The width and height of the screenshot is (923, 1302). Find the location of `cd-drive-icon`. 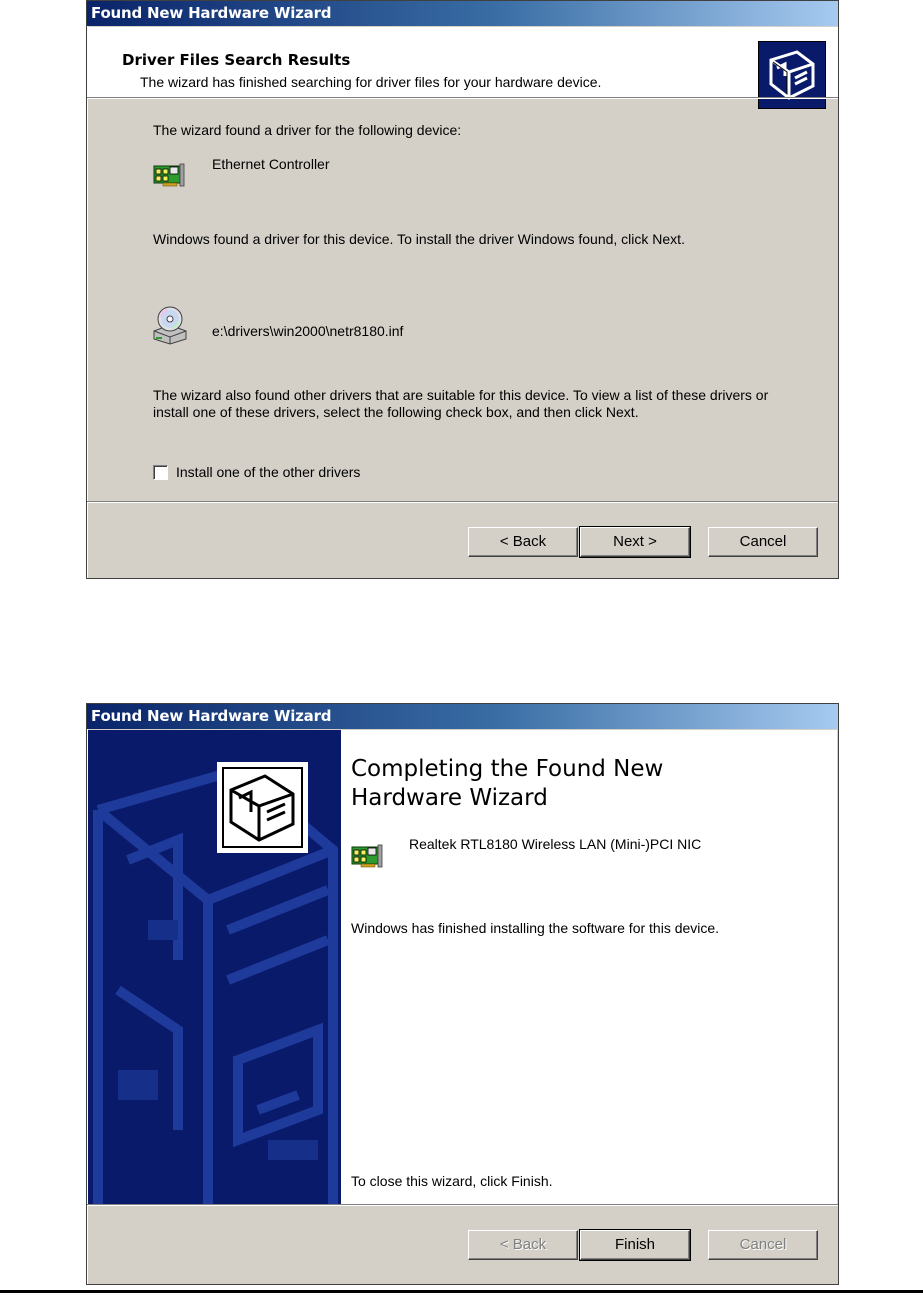

cd-drive-icon is located at coordinates (170, 325).